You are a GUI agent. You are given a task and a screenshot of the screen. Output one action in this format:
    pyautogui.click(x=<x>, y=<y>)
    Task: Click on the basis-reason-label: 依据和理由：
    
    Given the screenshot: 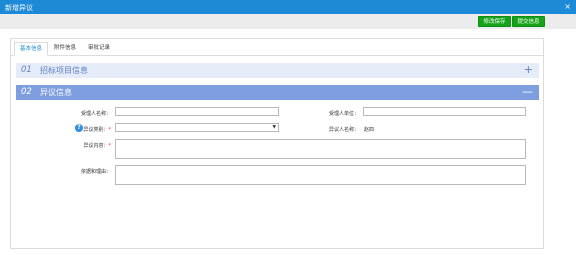 What is the action you would take?
    pyautogui.click(x=95, y=172)
    